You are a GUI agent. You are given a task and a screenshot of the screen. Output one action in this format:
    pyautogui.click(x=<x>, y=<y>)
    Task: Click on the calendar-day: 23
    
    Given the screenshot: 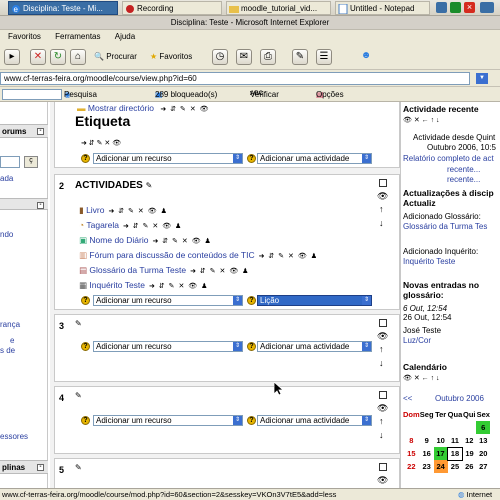 What is the action you would take?
    pyautogui.click(x=427, y=466)
    